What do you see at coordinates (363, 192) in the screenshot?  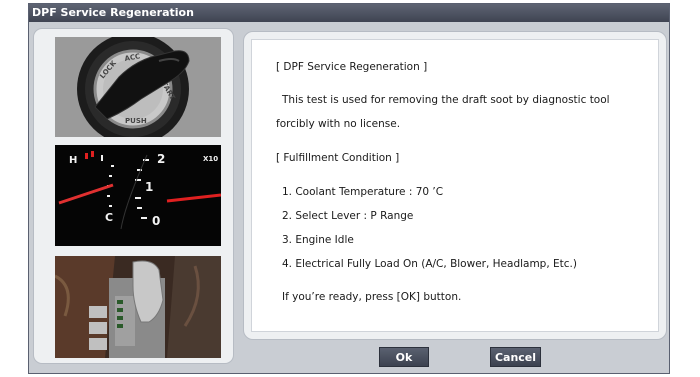 I see `condition-item: 1. Coolant Temperature : 70 ’C` at bounding box center [363, 192].